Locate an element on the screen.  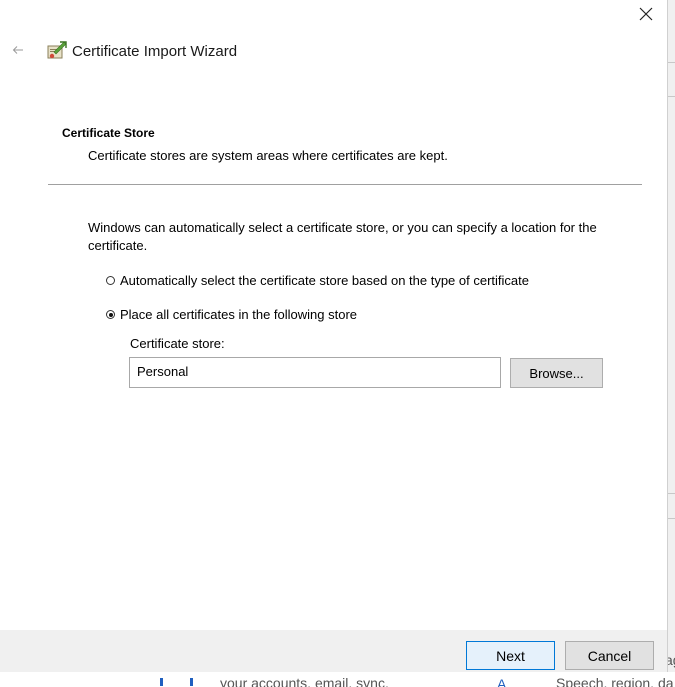
cancel-button: Cancel is located at coordinates (609, 655).